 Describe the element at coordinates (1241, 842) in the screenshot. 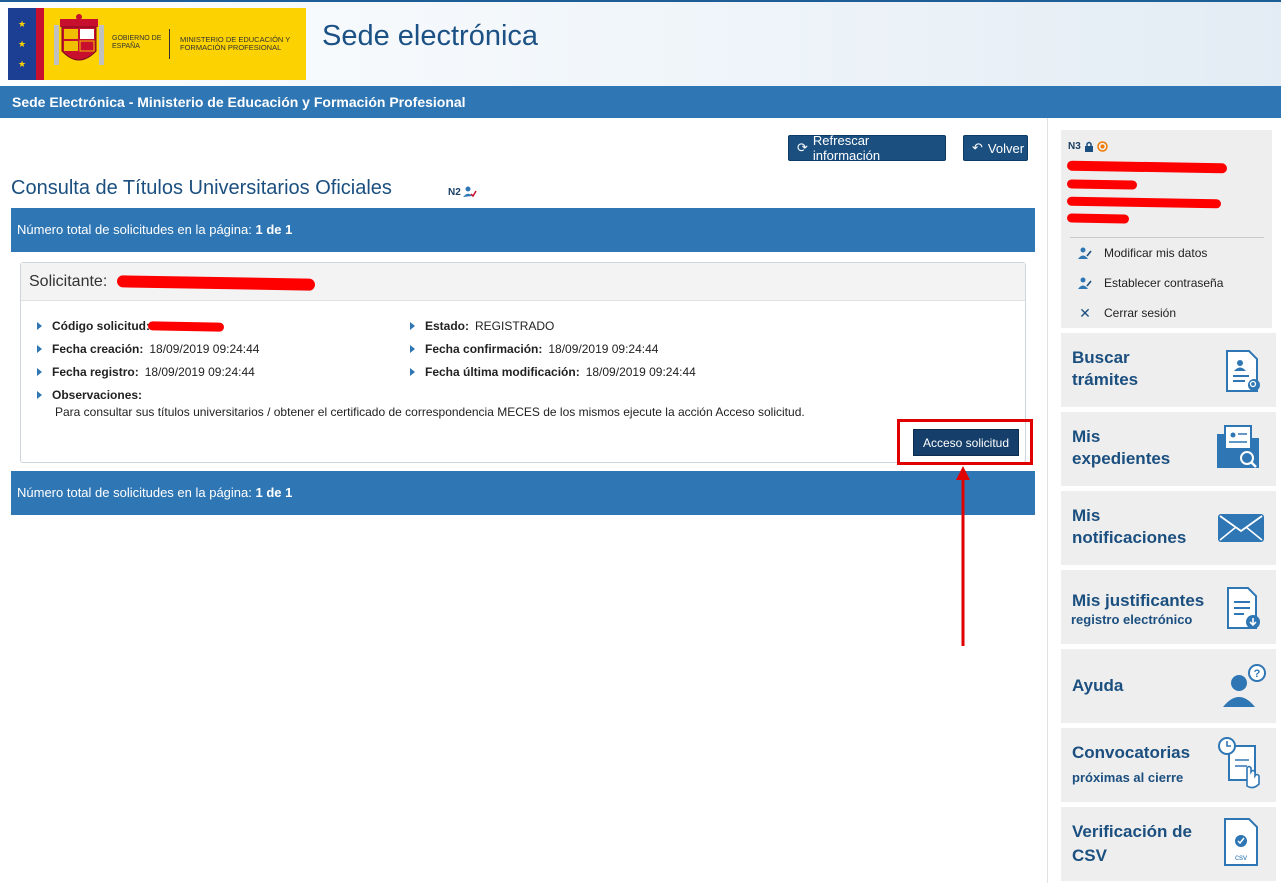

I see `csv-document-icon: csv` at that location.